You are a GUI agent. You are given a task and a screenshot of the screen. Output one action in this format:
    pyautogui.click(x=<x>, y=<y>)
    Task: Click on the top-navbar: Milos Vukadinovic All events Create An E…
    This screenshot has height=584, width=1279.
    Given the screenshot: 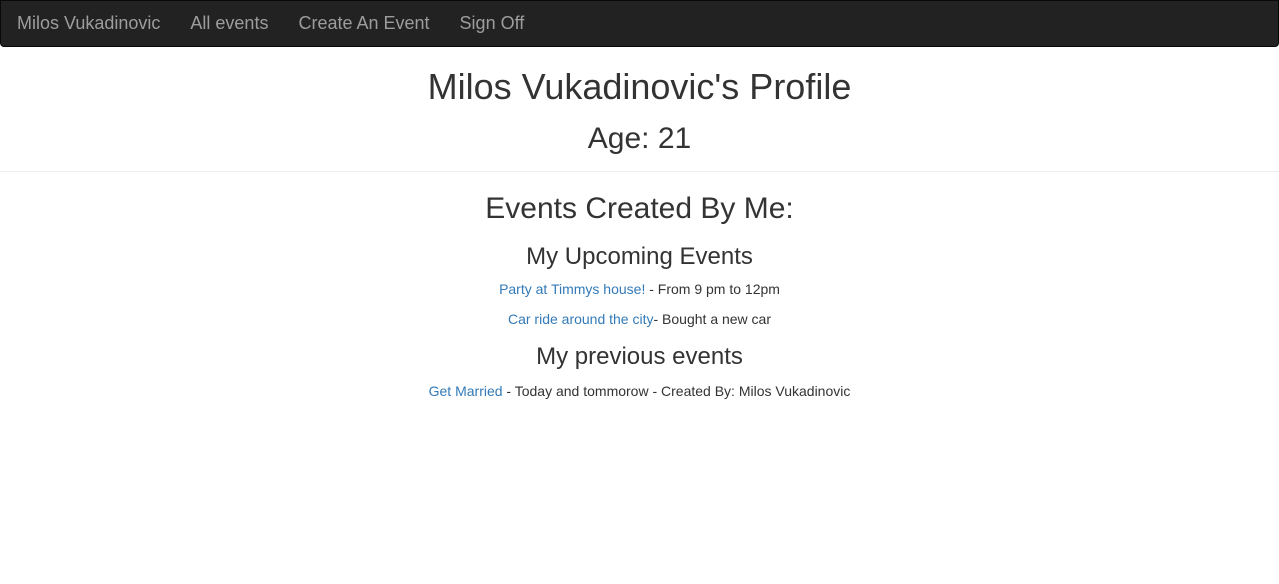 What is the action you would take?
    pyautogui.click(x=639, y=23)
    